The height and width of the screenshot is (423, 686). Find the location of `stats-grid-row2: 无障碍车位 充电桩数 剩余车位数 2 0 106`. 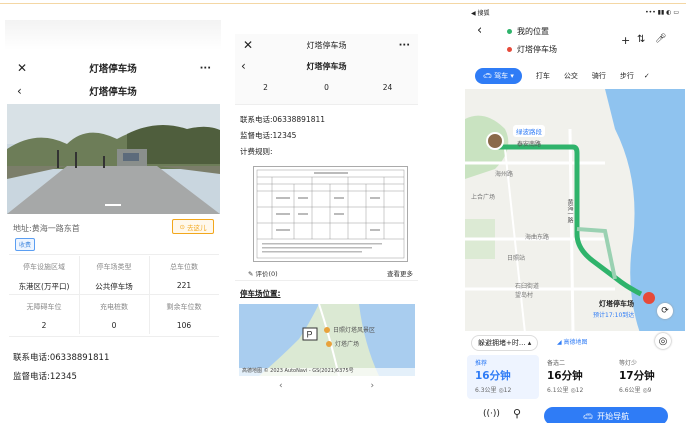

stats-grid-row2: 无障碍车位 充电桩数 剩余车位数 2 0 106 is located at coordinates (114, 323).